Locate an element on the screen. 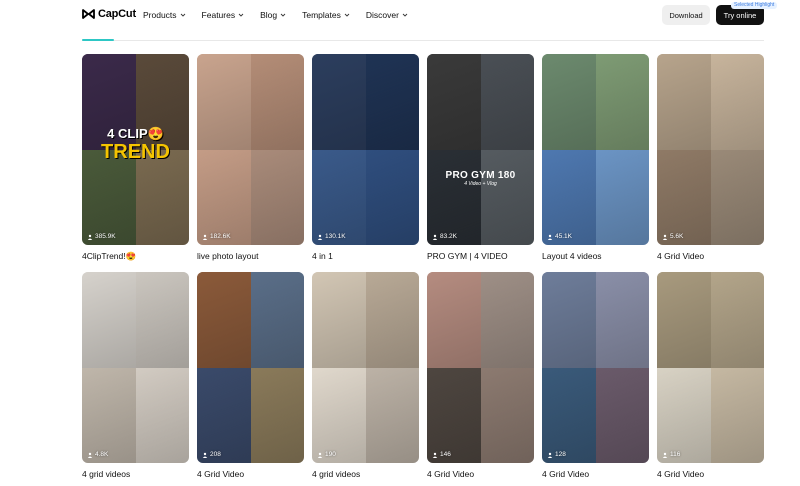 Image resolution: width=800 pixels, height=486 pixels. template-thumbnail: 182.6K is located at coordinates (250, 149).